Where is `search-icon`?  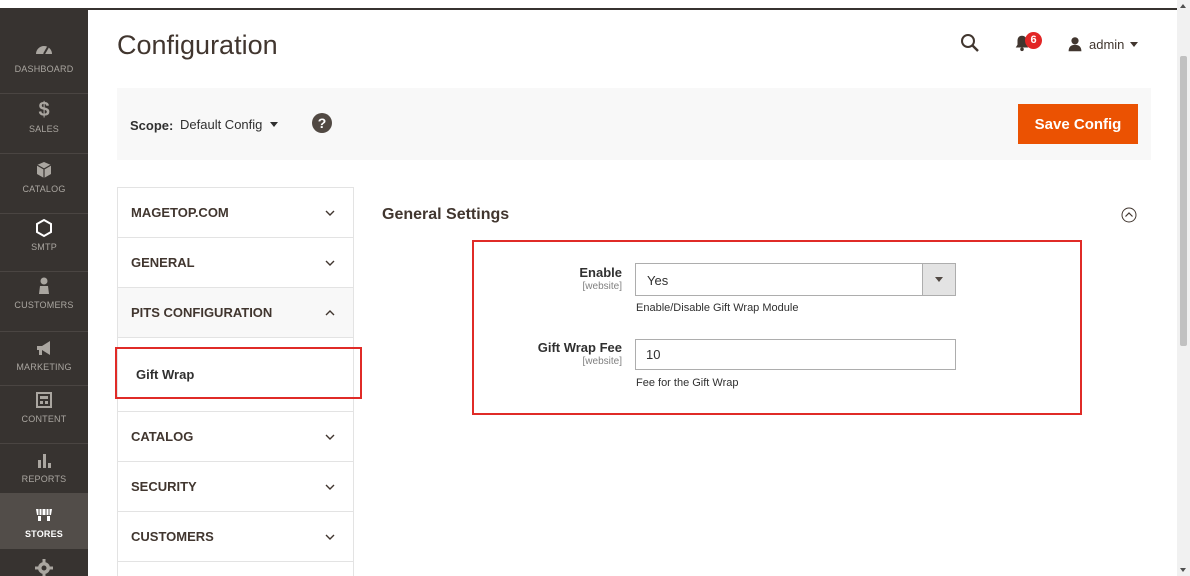 search-icon is located at coordinates (970, 43).